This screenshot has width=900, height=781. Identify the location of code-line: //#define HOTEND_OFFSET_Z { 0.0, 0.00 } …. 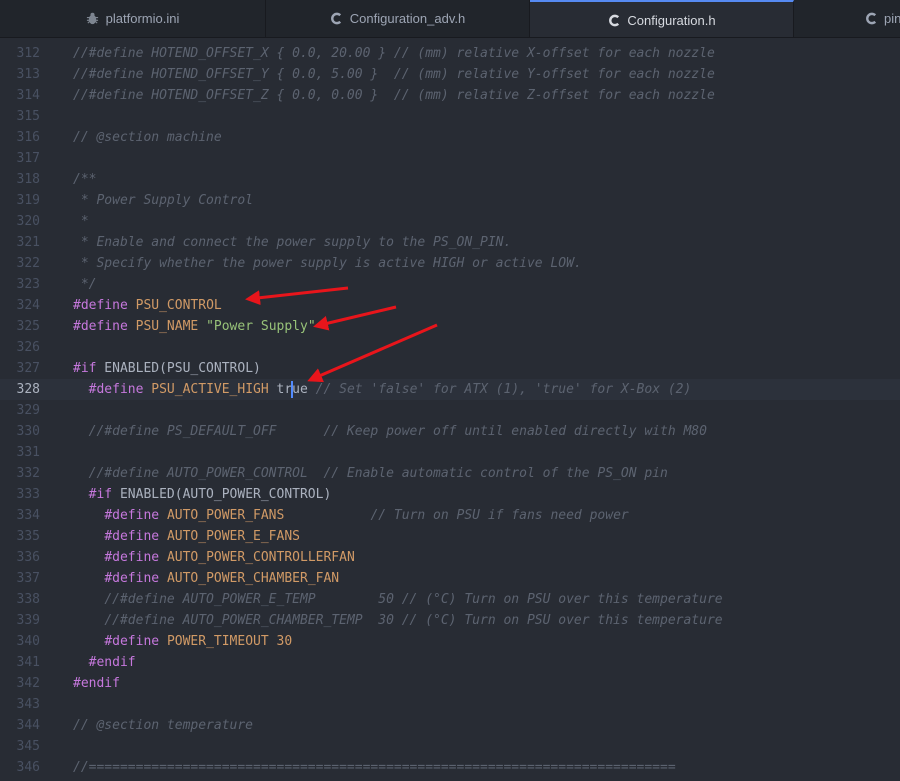
(394, 95).